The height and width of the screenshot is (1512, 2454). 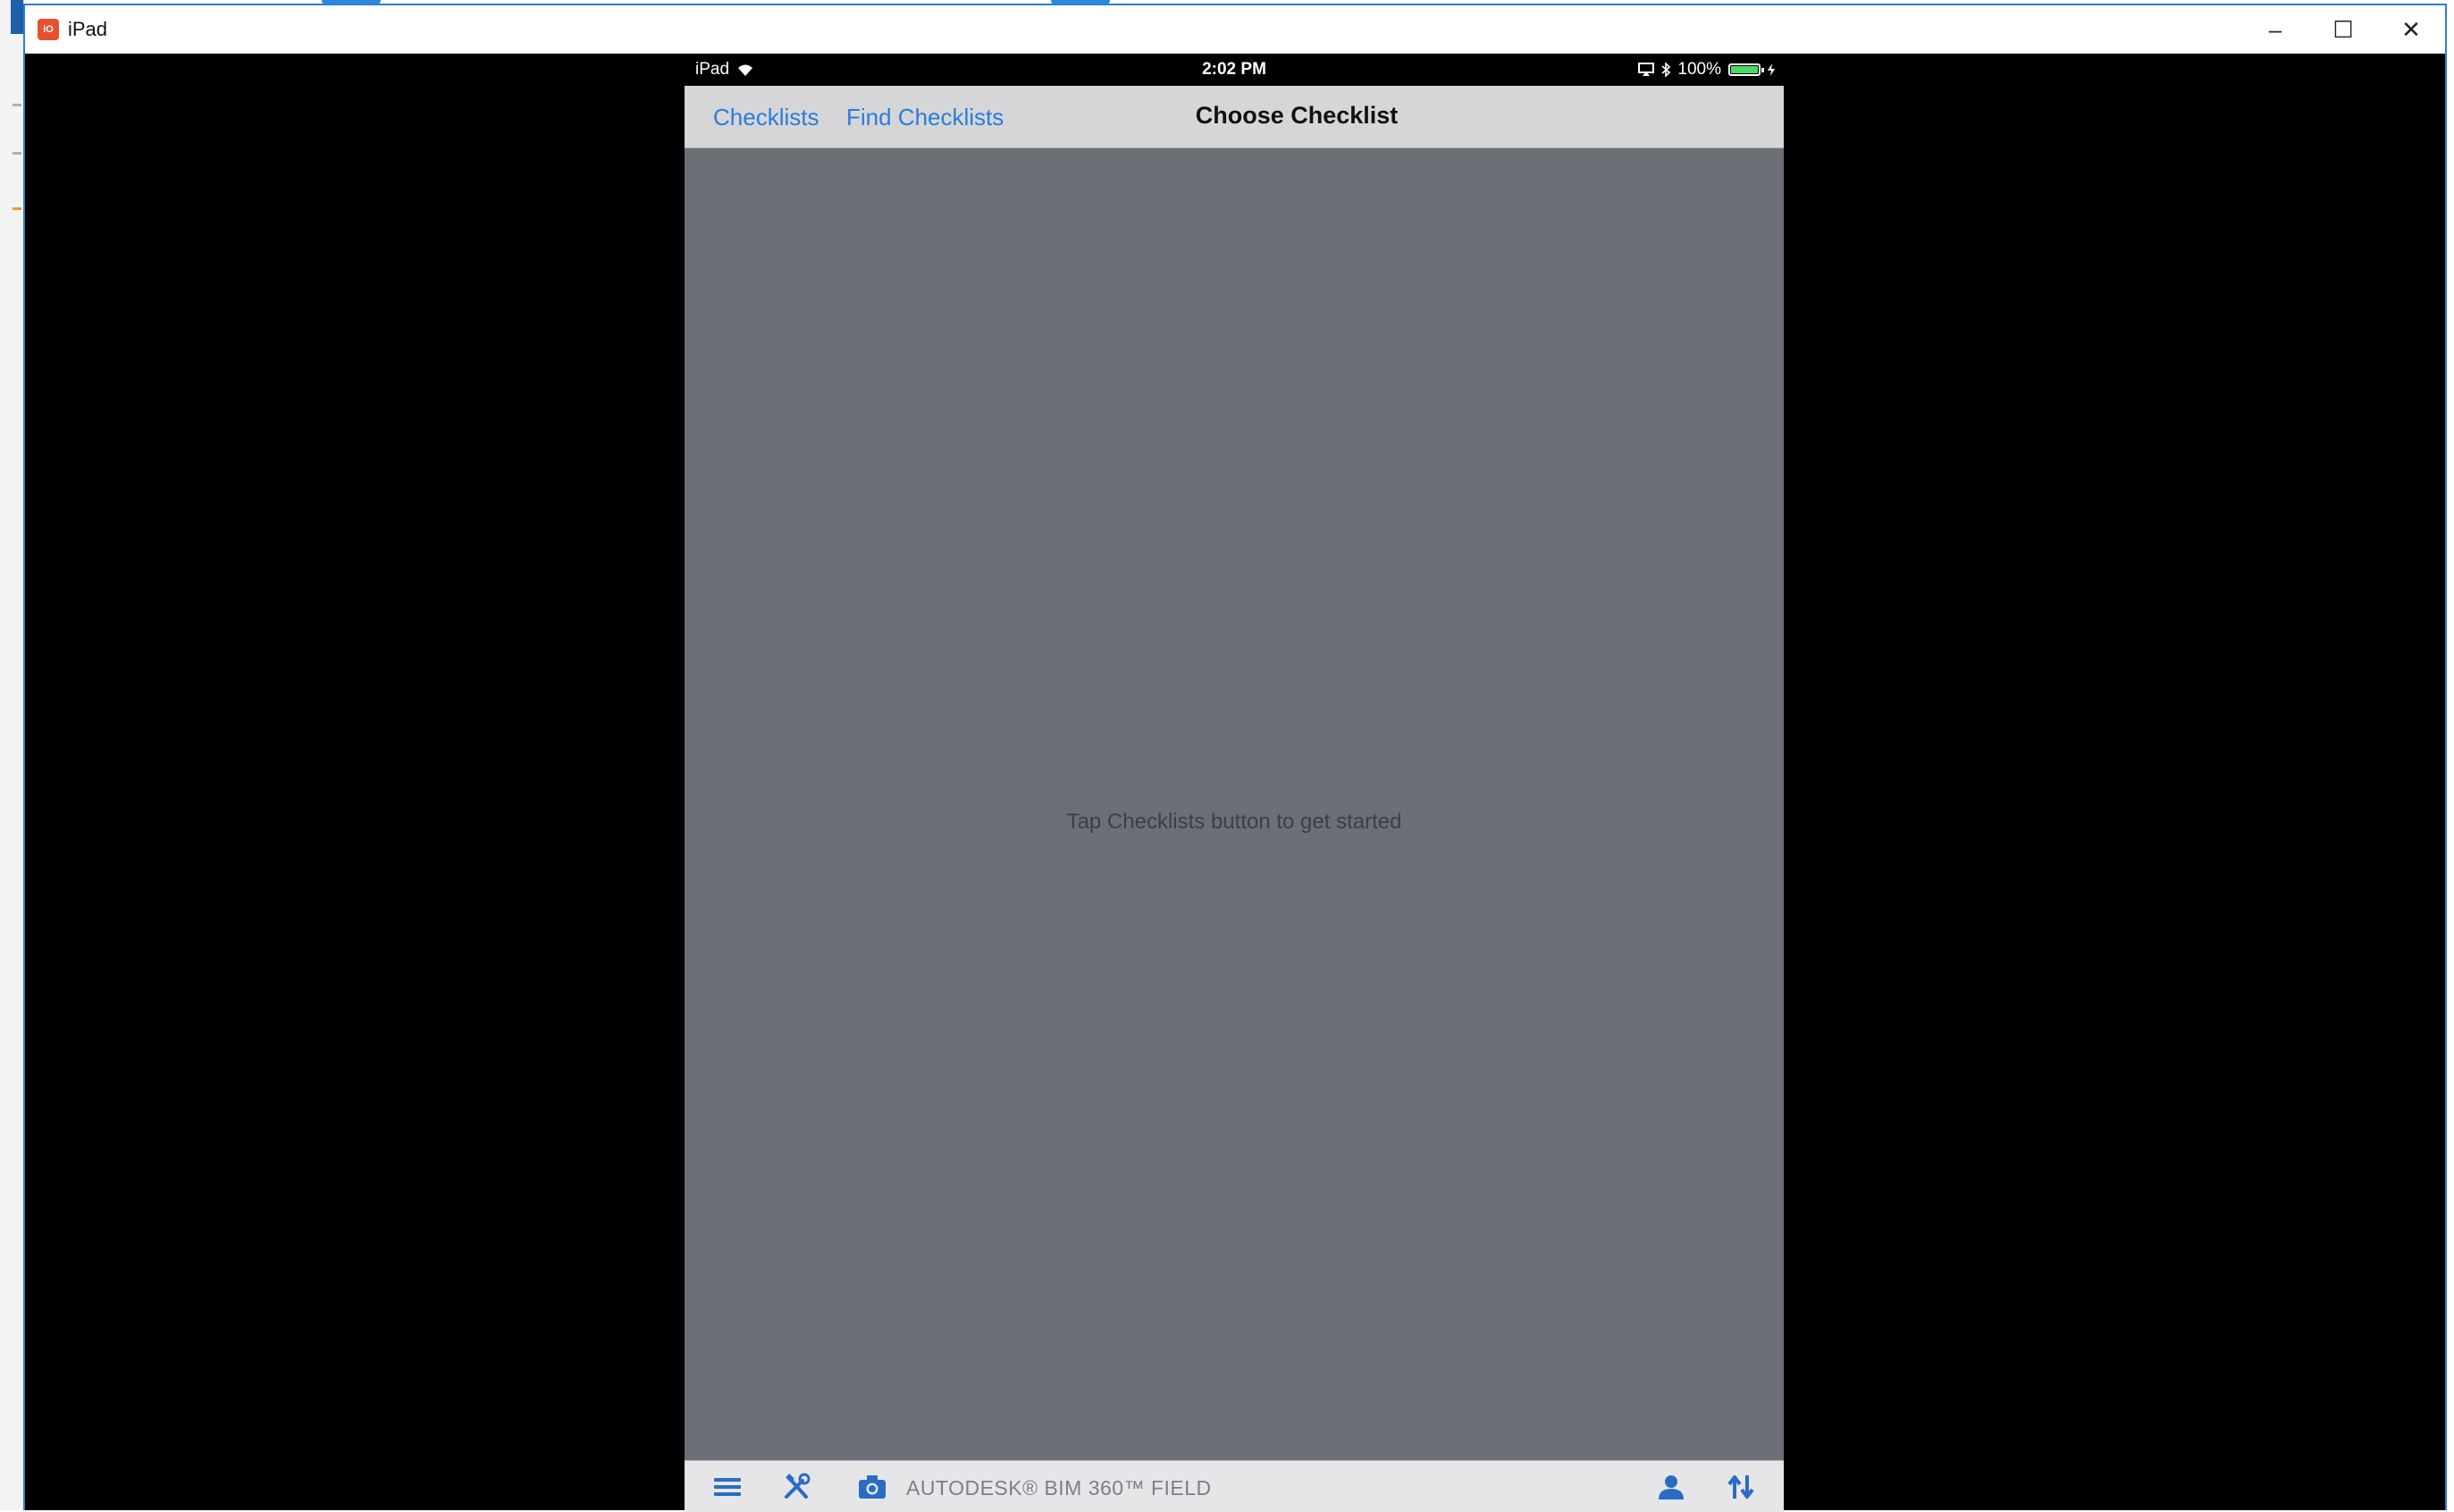 What do you see at coordinates (1699, 69) in the screenshot?
I see `battery-percent: 100%` at bounding box center [1699, 69].